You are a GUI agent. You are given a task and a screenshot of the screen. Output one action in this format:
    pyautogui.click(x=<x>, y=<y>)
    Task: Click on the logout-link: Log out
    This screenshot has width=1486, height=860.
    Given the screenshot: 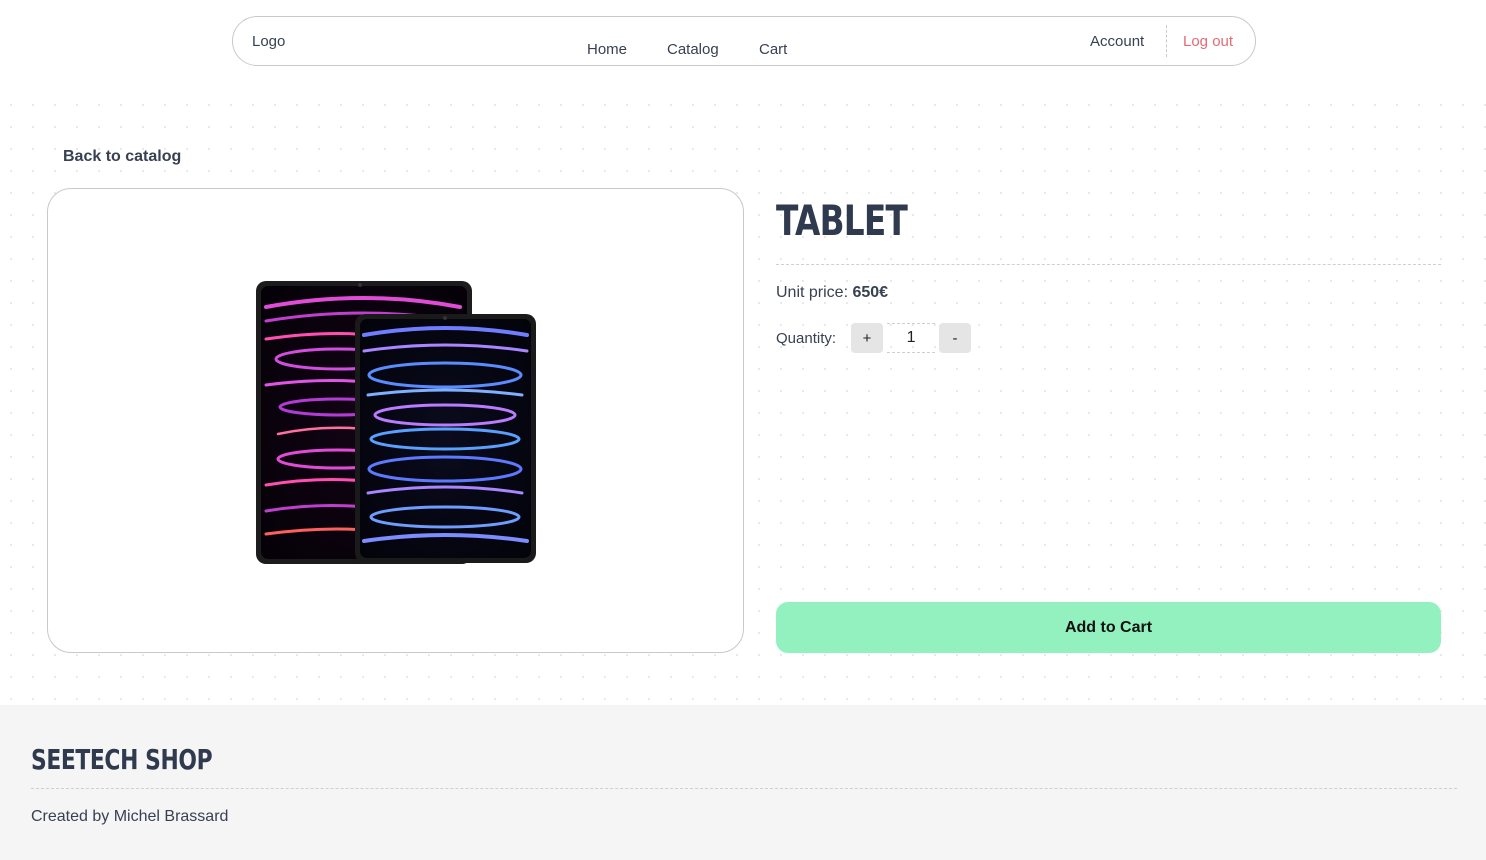 What is the action you would take?
    pyautogui.click(x=1208, y=41)
    